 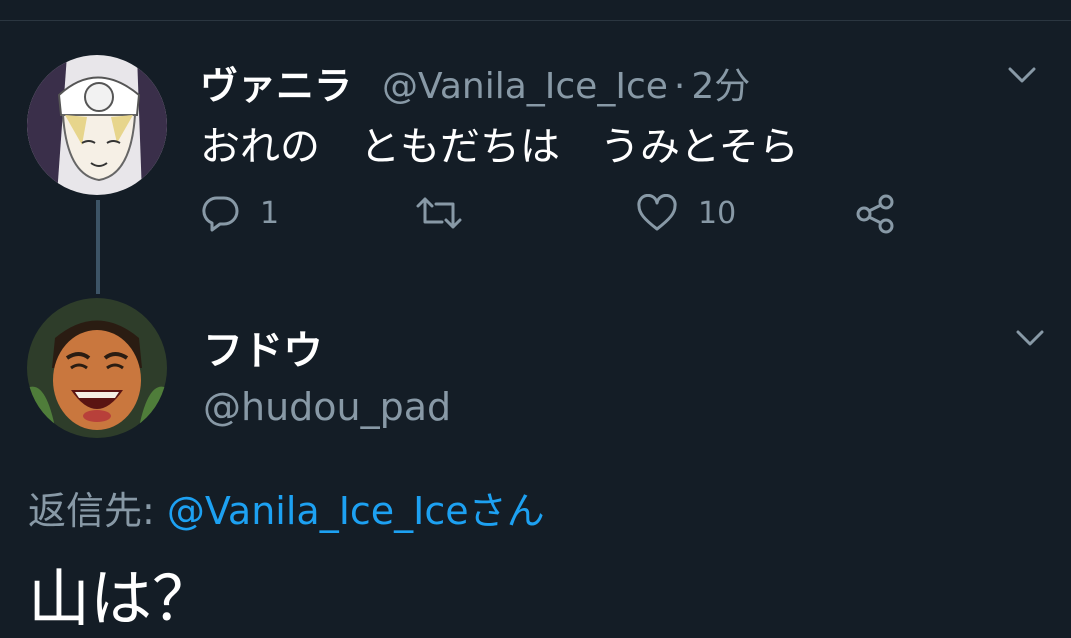 I want to click on retweet-icon, so click(x=439, y=213).